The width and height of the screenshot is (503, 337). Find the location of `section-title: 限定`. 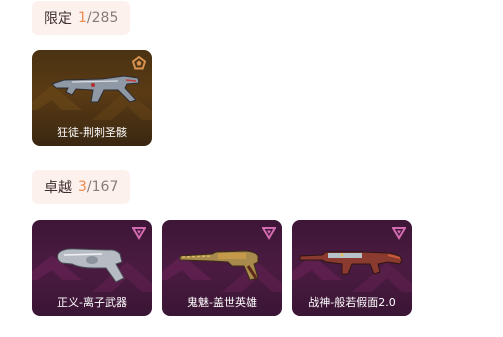

section-title: 限定 is located at coordinates (58, 19).